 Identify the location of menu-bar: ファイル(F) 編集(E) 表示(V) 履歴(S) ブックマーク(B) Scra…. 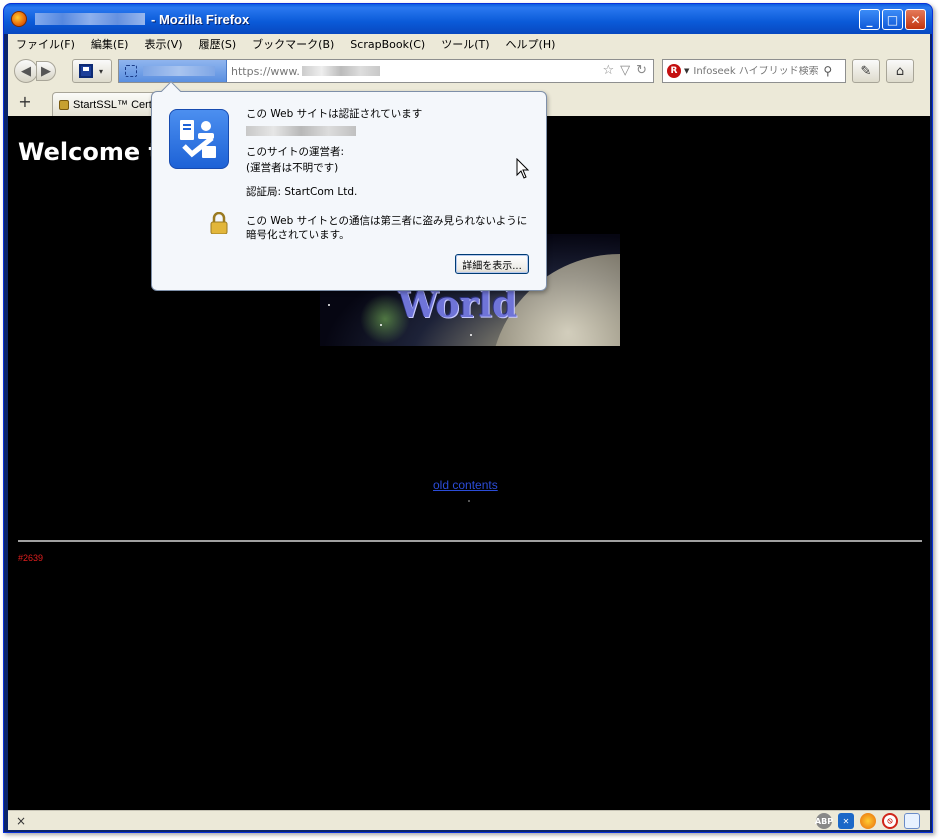
(469, 45).